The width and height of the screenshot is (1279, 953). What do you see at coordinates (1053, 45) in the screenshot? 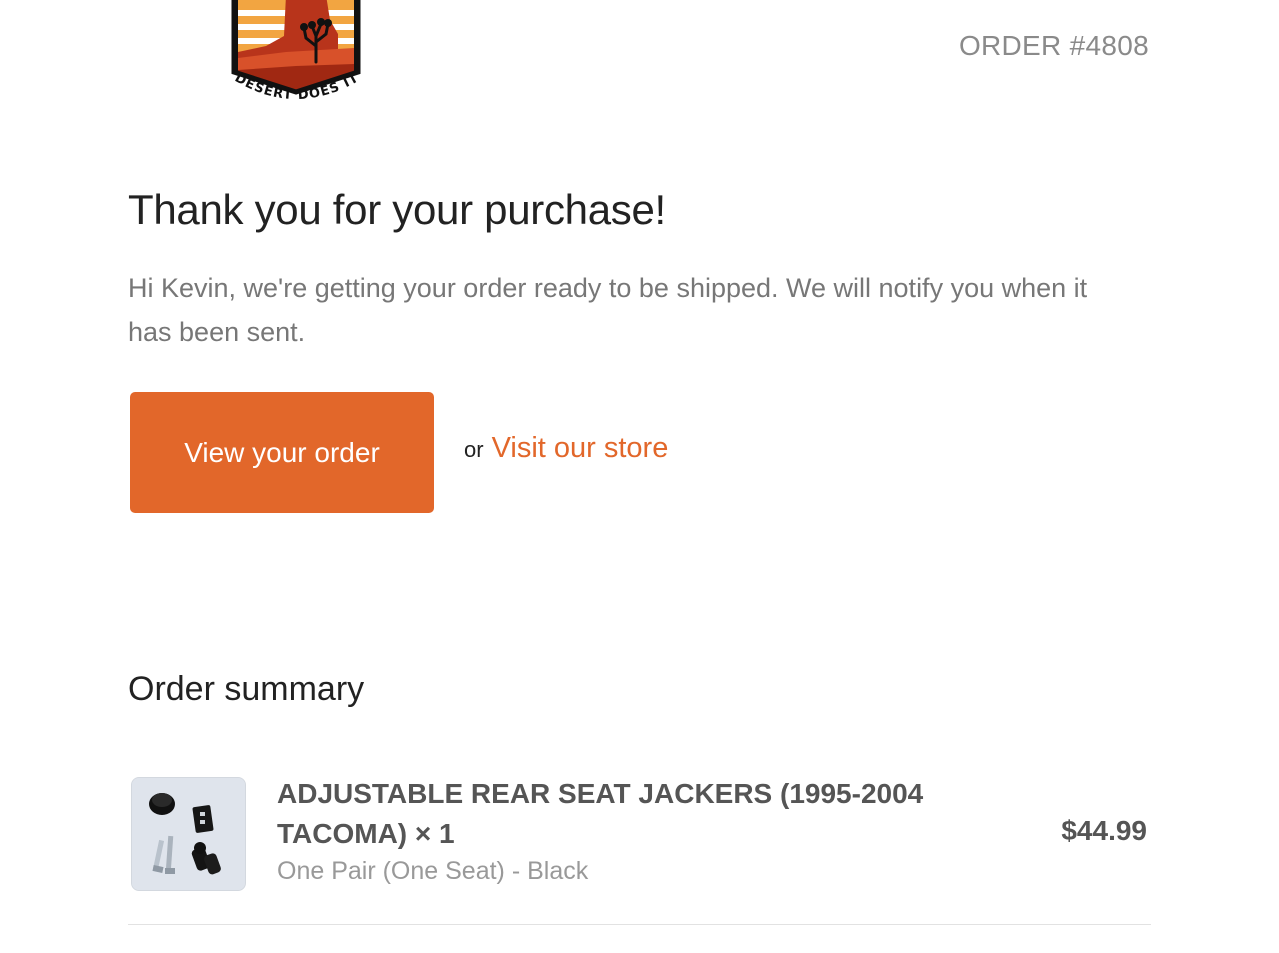
I see `order-number: ORDER #4808` at bounding box center [1053, 45].